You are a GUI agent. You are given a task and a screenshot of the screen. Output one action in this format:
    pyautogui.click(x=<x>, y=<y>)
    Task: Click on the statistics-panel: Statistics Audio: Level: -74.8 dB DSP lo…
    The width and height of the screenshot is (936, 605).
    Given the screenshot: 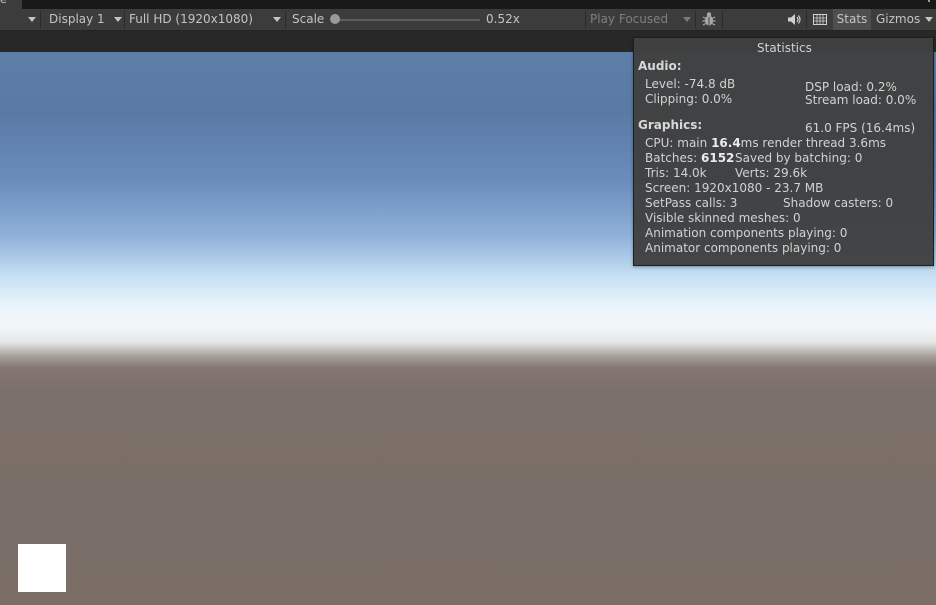 What is the action you would take?
    pyautogui.click(x=783, y=151)
    